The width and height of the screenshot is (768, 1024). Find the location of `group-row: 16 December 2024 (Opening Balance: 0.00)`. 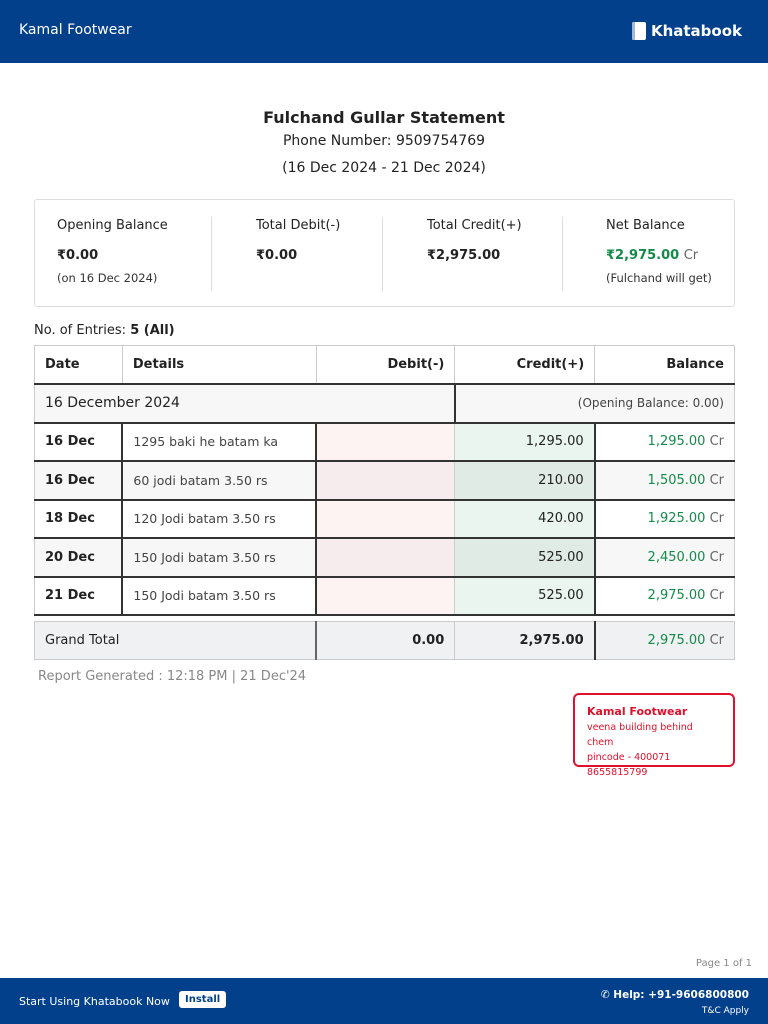

group-row: 16 December 2024 (Opening Balance: 0.00) is located at coordinates (384, 403).